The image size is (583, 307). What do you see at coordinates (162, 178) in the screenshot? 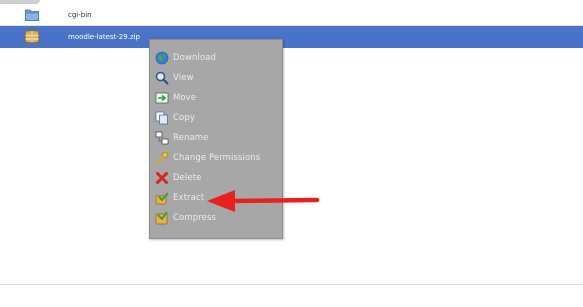
I see `delete-icon` at bounding box center [162, 178].